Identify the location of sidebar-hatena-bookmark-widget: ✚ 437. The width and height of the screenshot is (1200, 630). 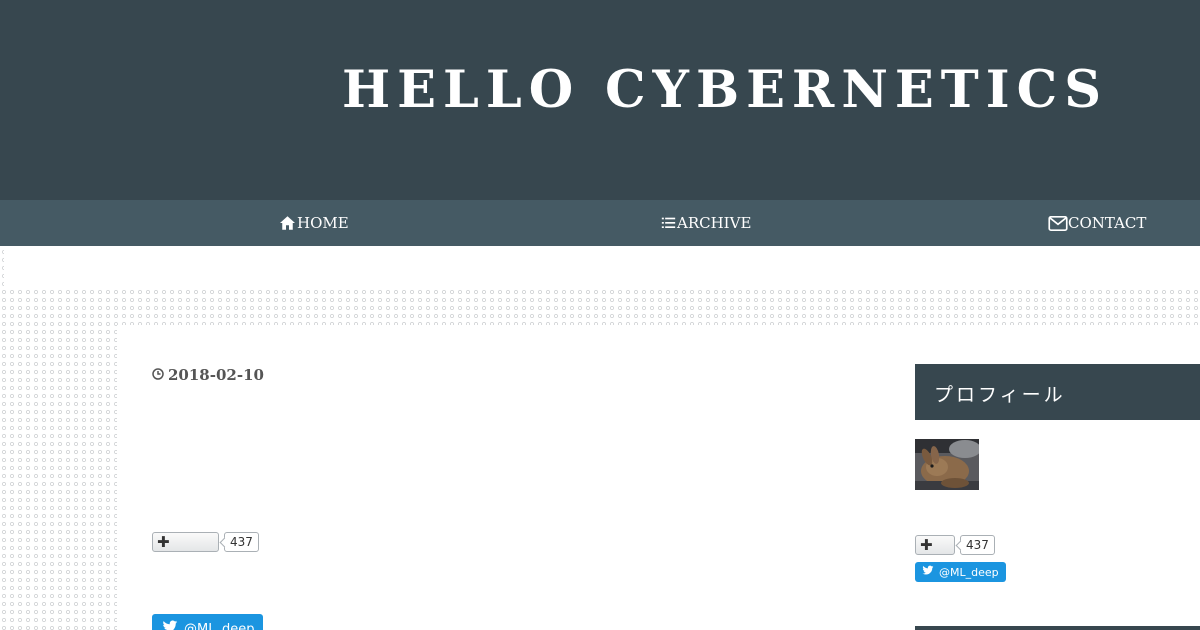
(955, 545).